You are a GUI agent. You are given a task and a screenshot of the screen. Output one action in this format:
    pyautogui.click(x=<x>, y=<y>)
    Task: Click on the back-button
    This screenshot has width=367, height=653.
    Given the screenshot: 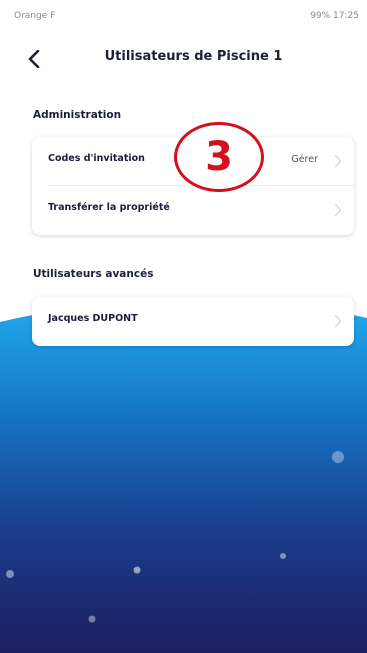 What is the action you would take?
    pyautogui.click(x=34, y=59)
    